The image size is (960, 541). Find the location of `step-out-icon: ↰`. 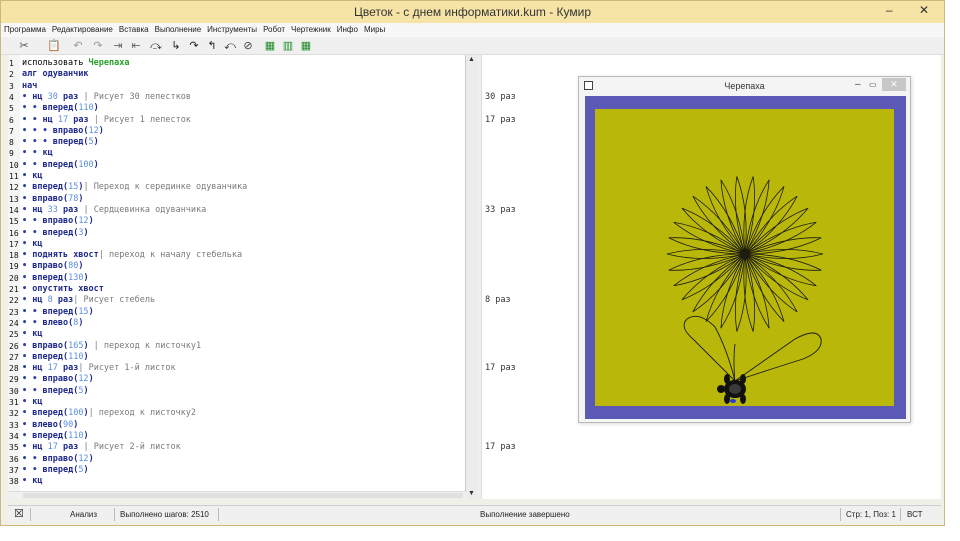

step-out-icon: ↰ is located at coordinates (212, 46).